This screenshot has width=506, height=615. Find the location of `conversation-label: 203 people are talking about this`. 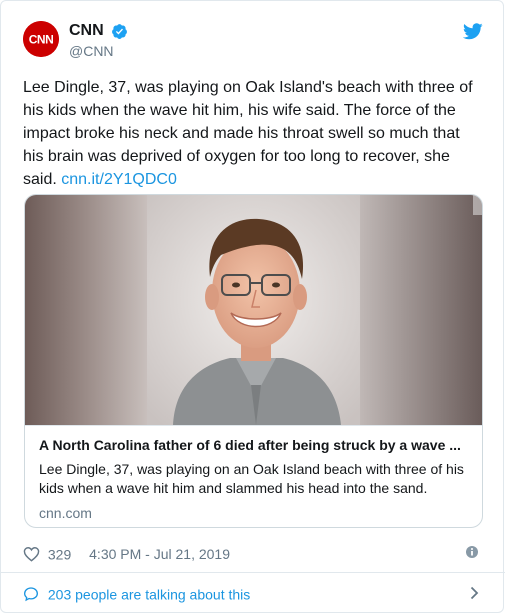

conversation-label: 203 people are talking about this is located at coordinates (149, 594).